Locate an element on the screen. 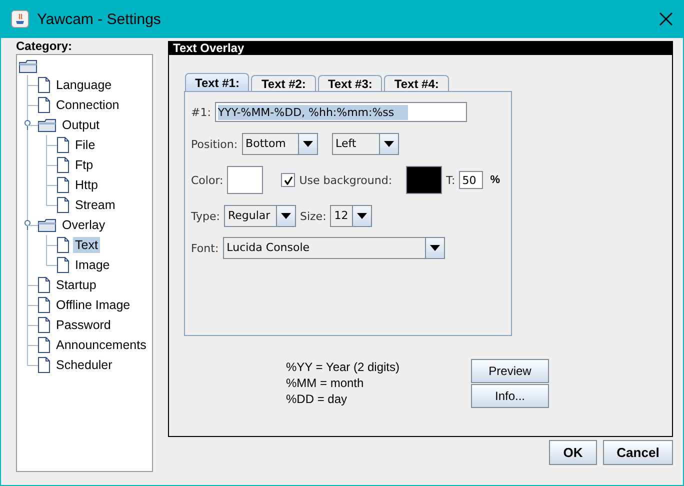 This screenshot has width=684, height=486. tree-item: Scheduler is located at coordinates (84, 365).